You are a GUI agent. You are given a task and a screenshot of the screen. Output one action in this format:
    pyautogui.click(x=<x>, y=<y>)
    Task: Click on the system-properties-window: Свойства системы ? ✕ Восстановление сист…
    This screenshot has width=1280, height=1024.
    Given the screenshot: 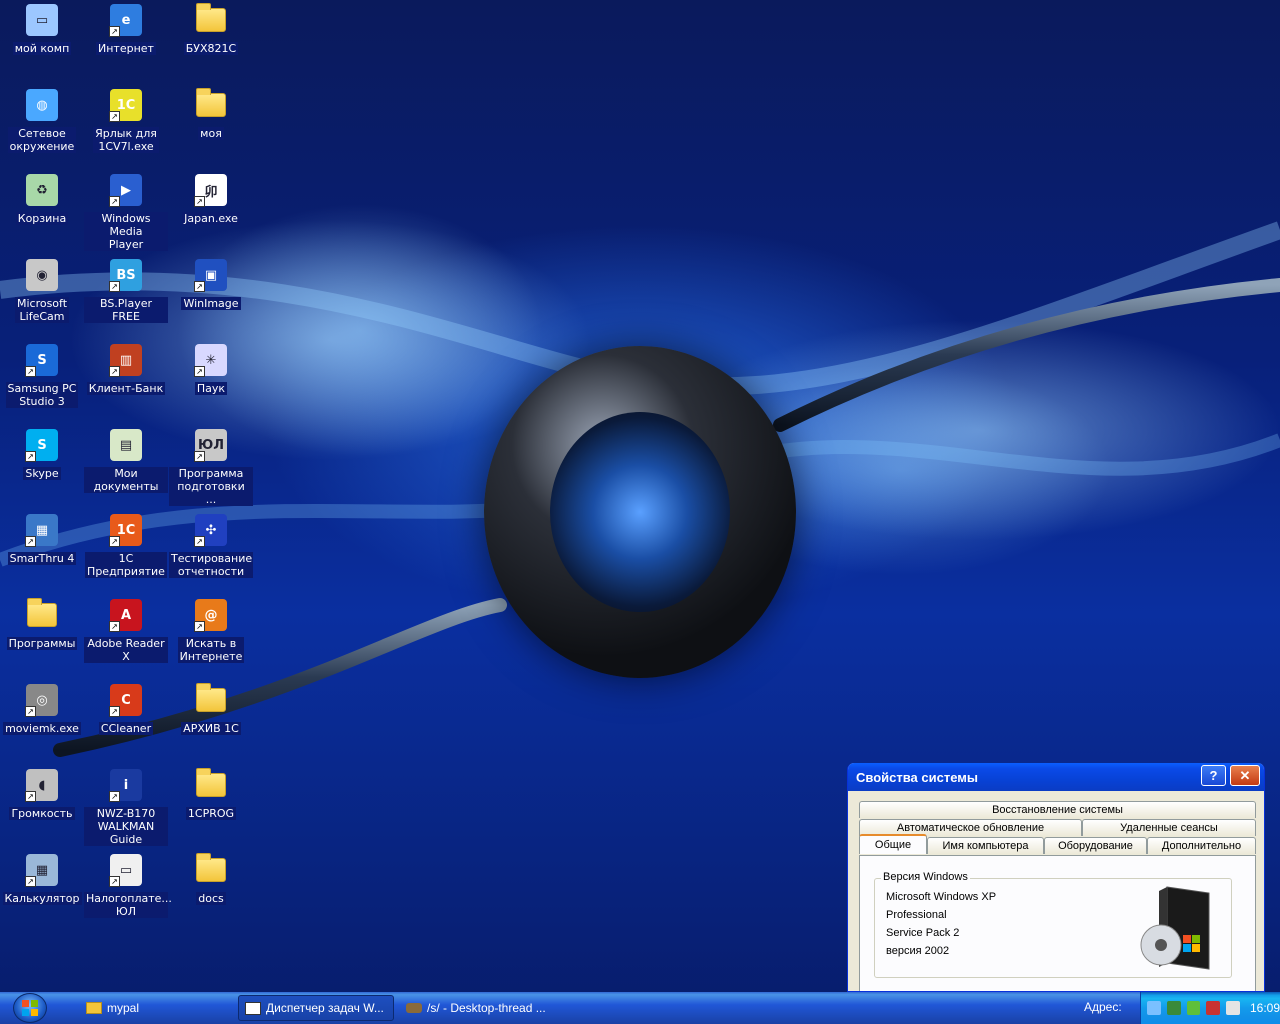 What is the action you would take?
    pyautogui.click(x=1056, y=877)
    